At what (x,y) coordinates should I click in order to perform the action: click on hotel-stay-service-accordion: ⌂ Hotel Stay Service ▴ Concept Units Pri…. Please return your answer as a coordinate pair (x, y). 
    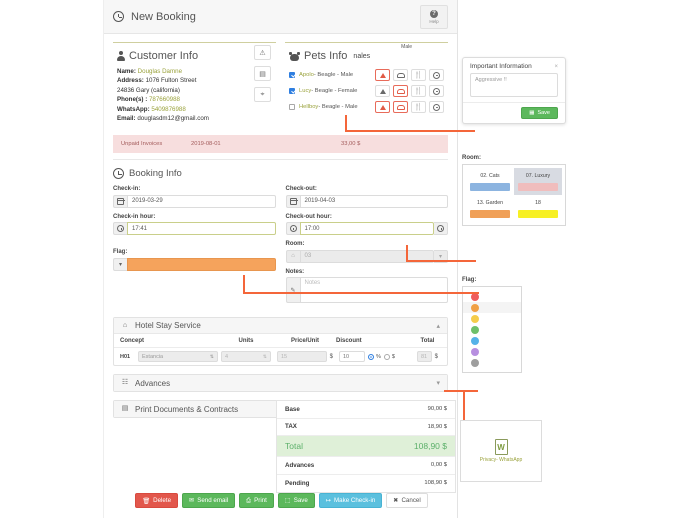
    Looking at the image, I should click on (280, 342).